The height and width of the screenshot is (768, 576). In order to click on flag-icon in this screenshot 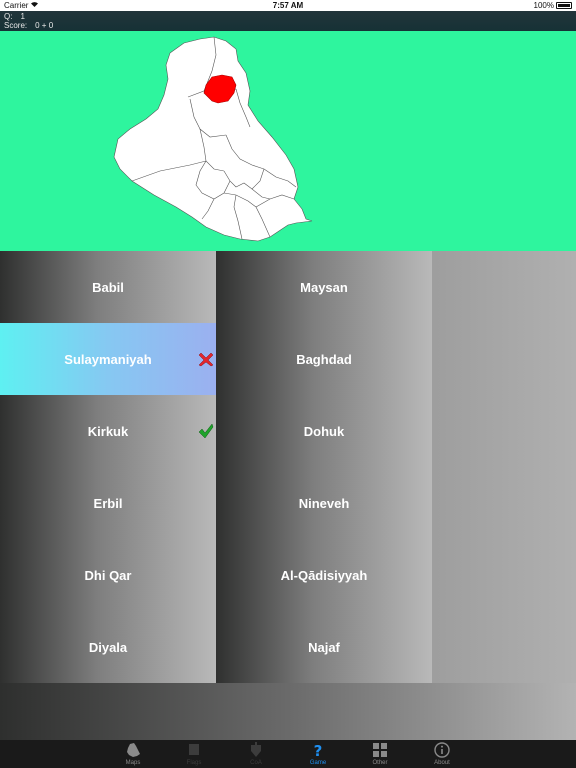, I will do `click(194, 749)`.